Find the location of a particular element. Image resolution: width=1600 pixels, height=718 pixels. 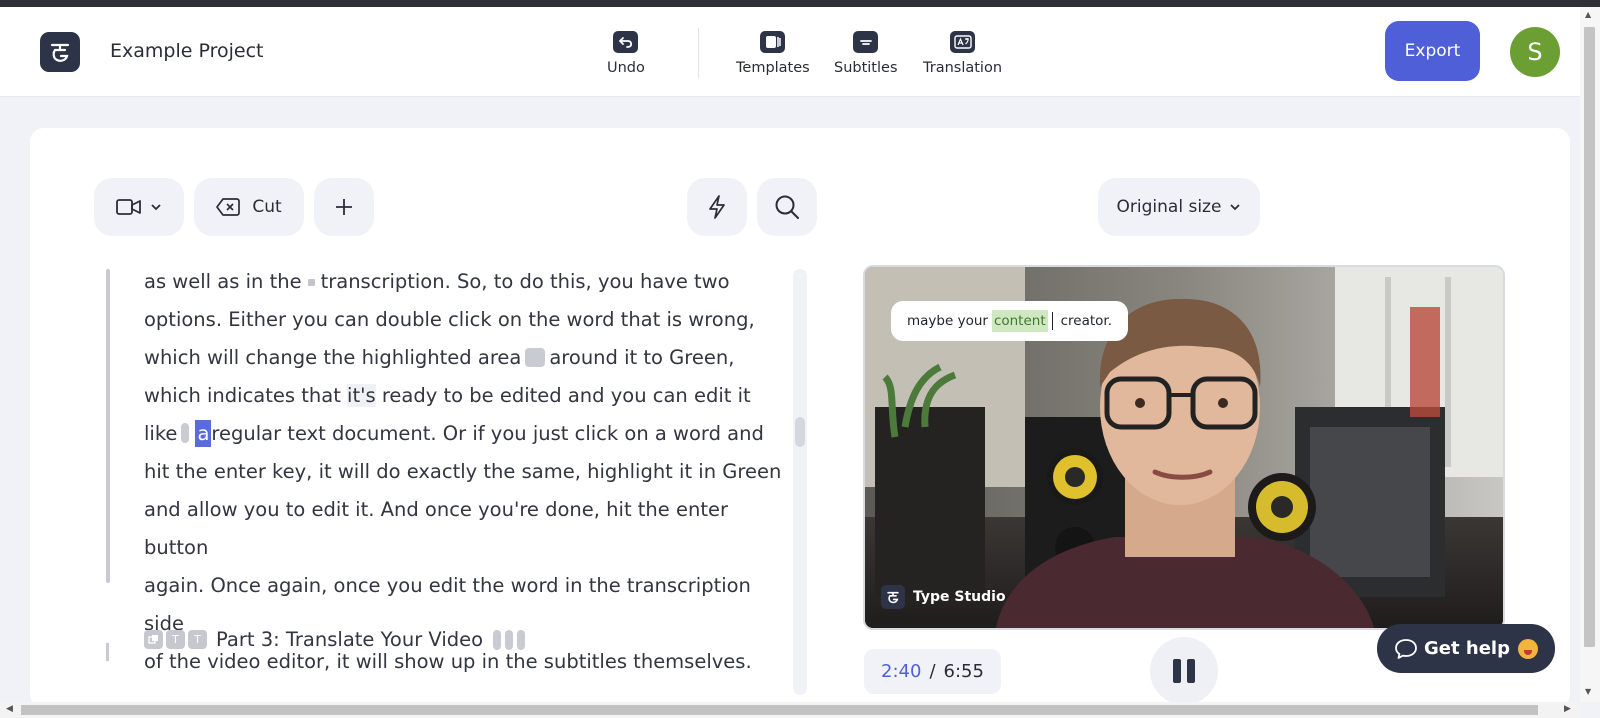

copy-section-icon is located at coordinates (153, 639).